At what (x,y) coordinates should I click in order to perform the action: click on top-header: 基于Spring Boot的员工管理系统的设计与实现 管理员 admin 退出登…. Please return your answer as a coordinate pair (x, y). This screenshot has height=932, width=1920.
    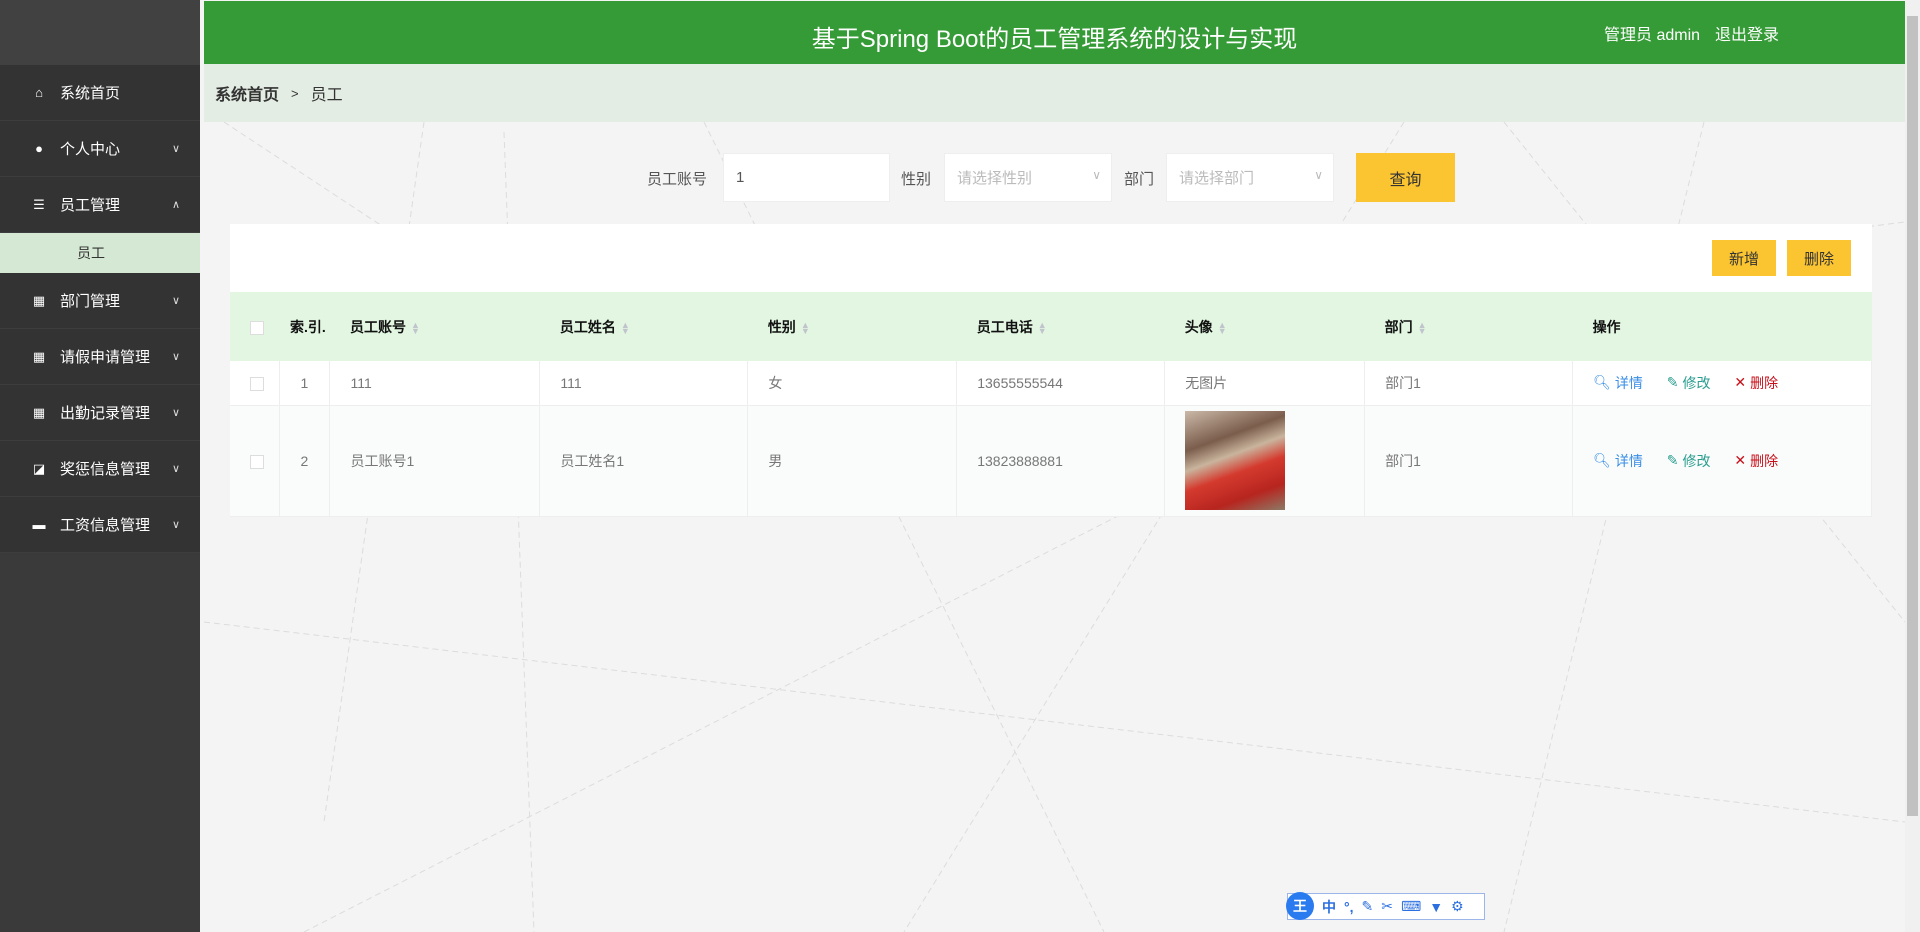
    Looking at the image, I should click on (1054, 32).